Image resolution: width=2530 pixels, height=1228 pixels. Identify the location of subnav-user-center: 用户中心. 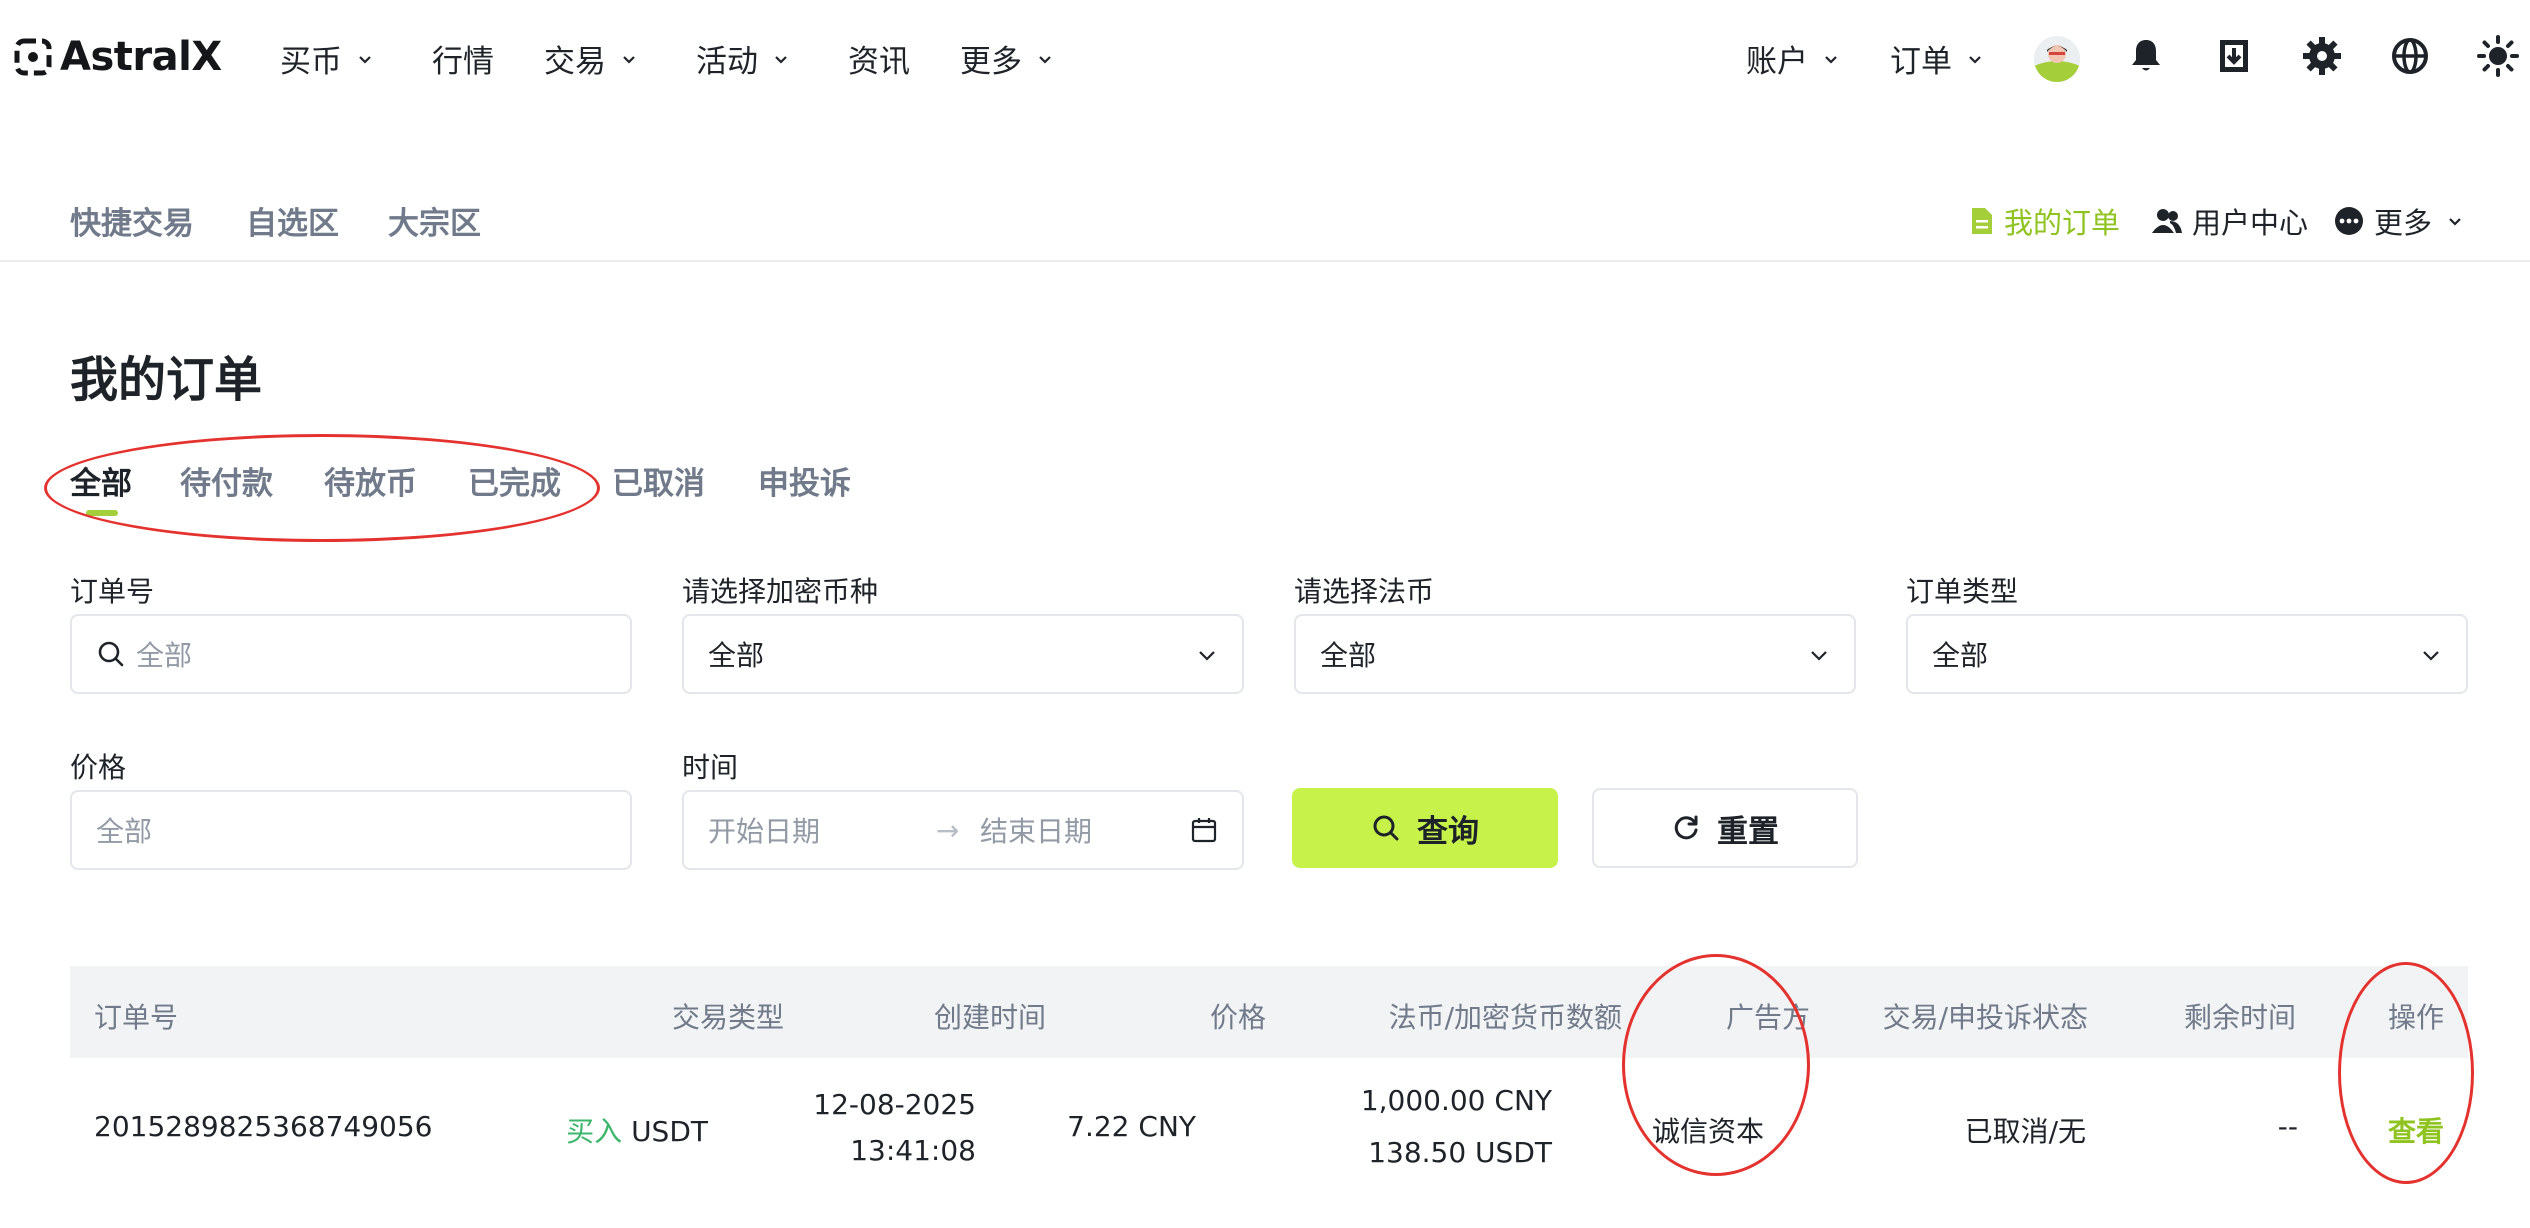
(2230, 221).